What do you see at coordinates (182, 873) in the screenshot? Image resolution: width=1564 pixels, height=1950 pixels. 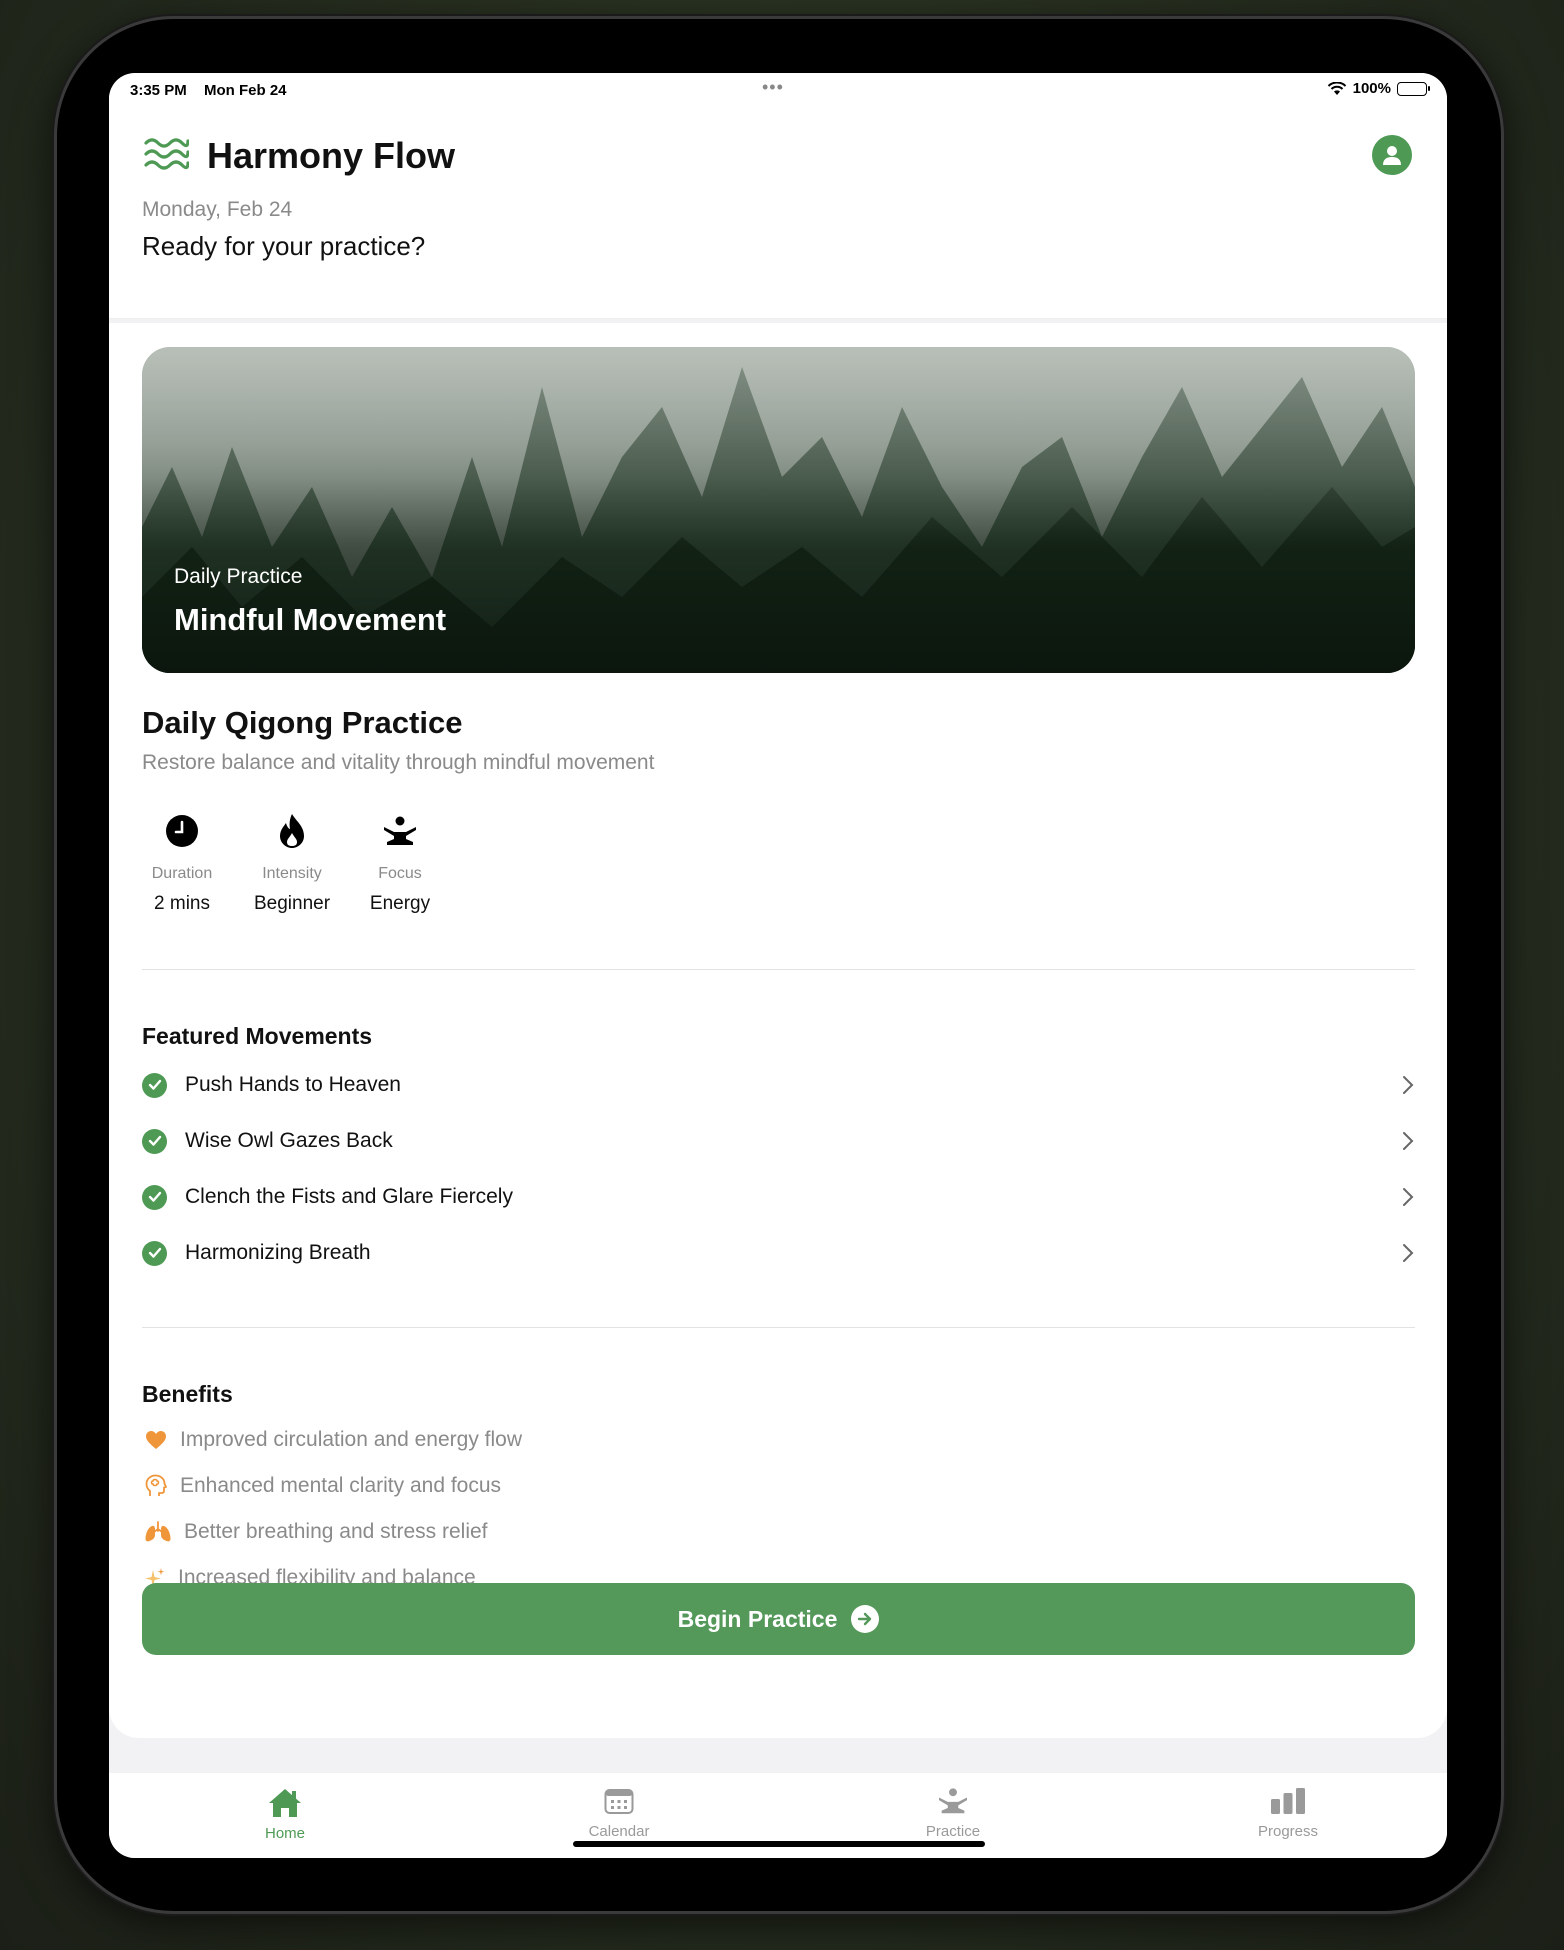 I see `stat-label: Duration` at bounding box center [182, 873].